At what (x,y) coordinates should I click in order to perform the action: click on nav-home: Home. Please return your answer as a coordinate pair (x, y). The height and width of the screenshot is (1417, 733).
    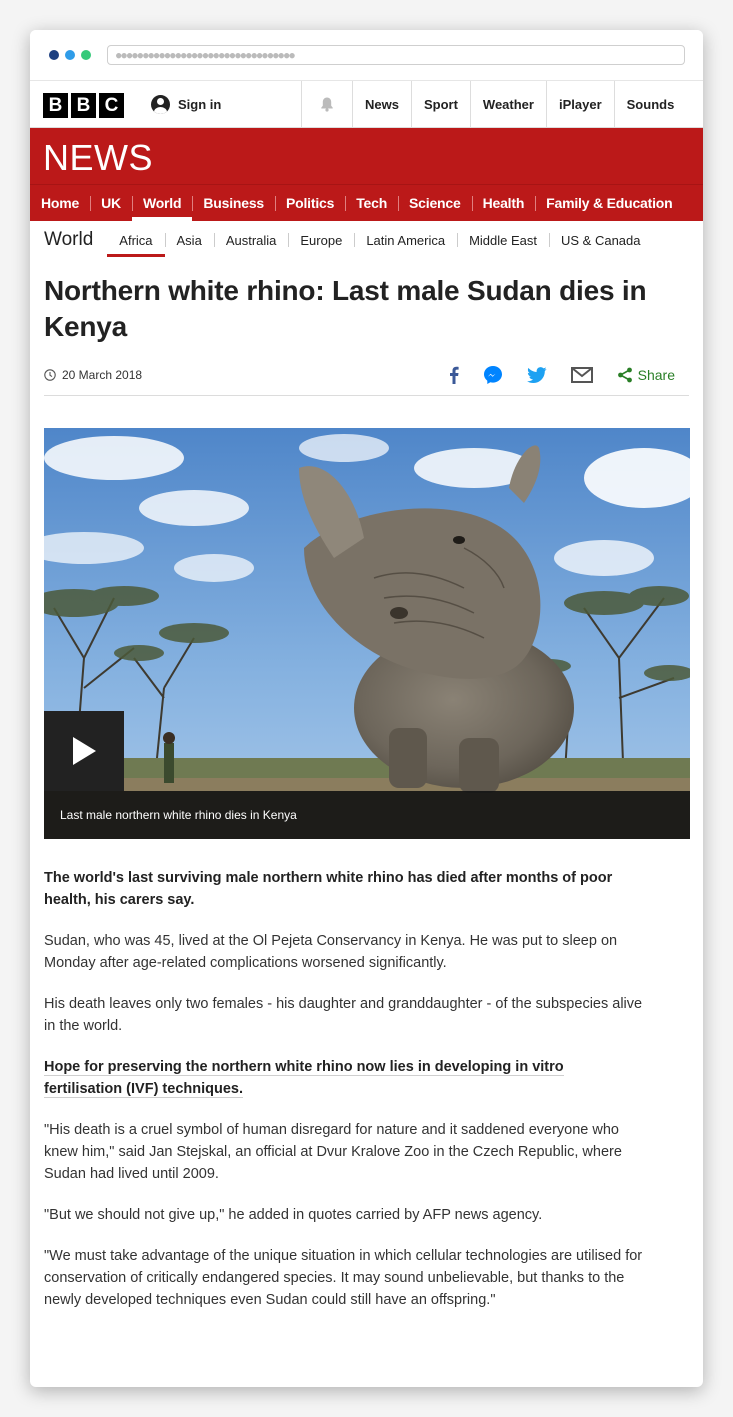
    Looking at the image, I should click on (60, 203).